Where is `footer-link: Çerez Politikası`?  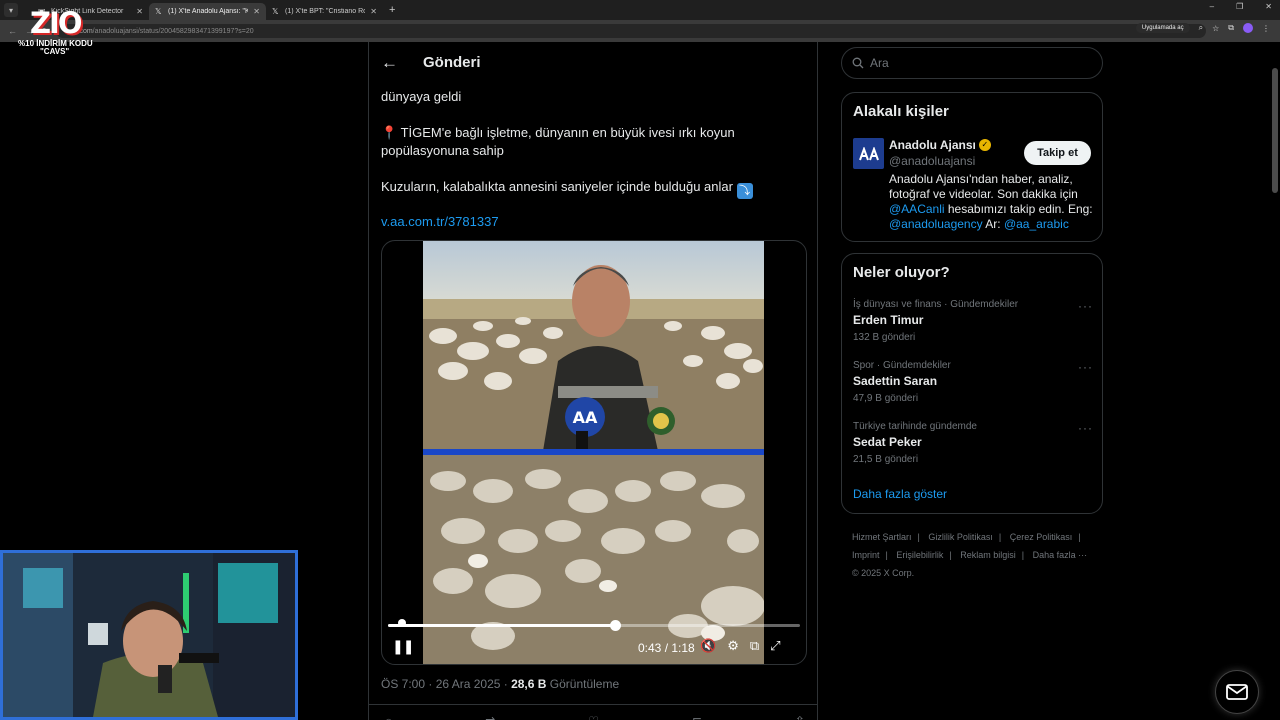
footer-link: Çerez Politikası is located at coordinates (1041, 537).